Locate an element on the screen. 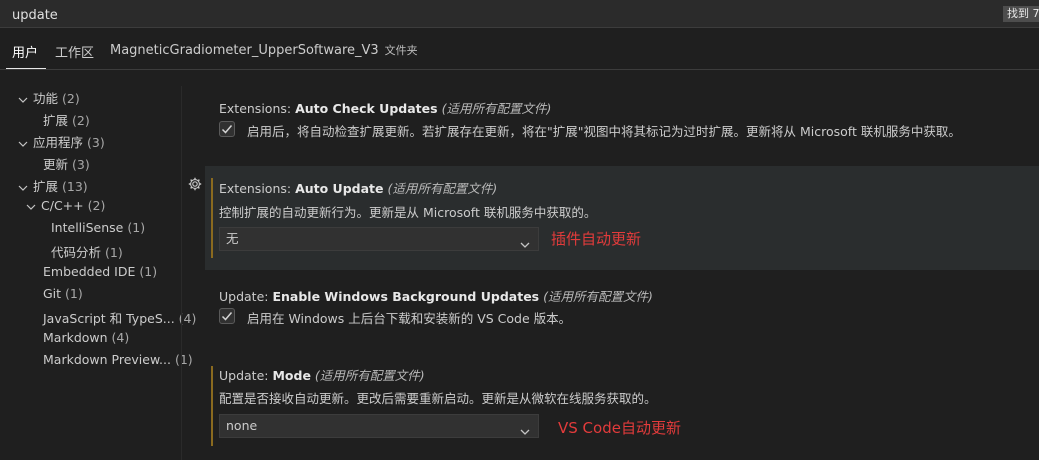 The height and width of the screenshot is (460, 1039). toc-label: C/C++ is located at coordinates (62, 205).